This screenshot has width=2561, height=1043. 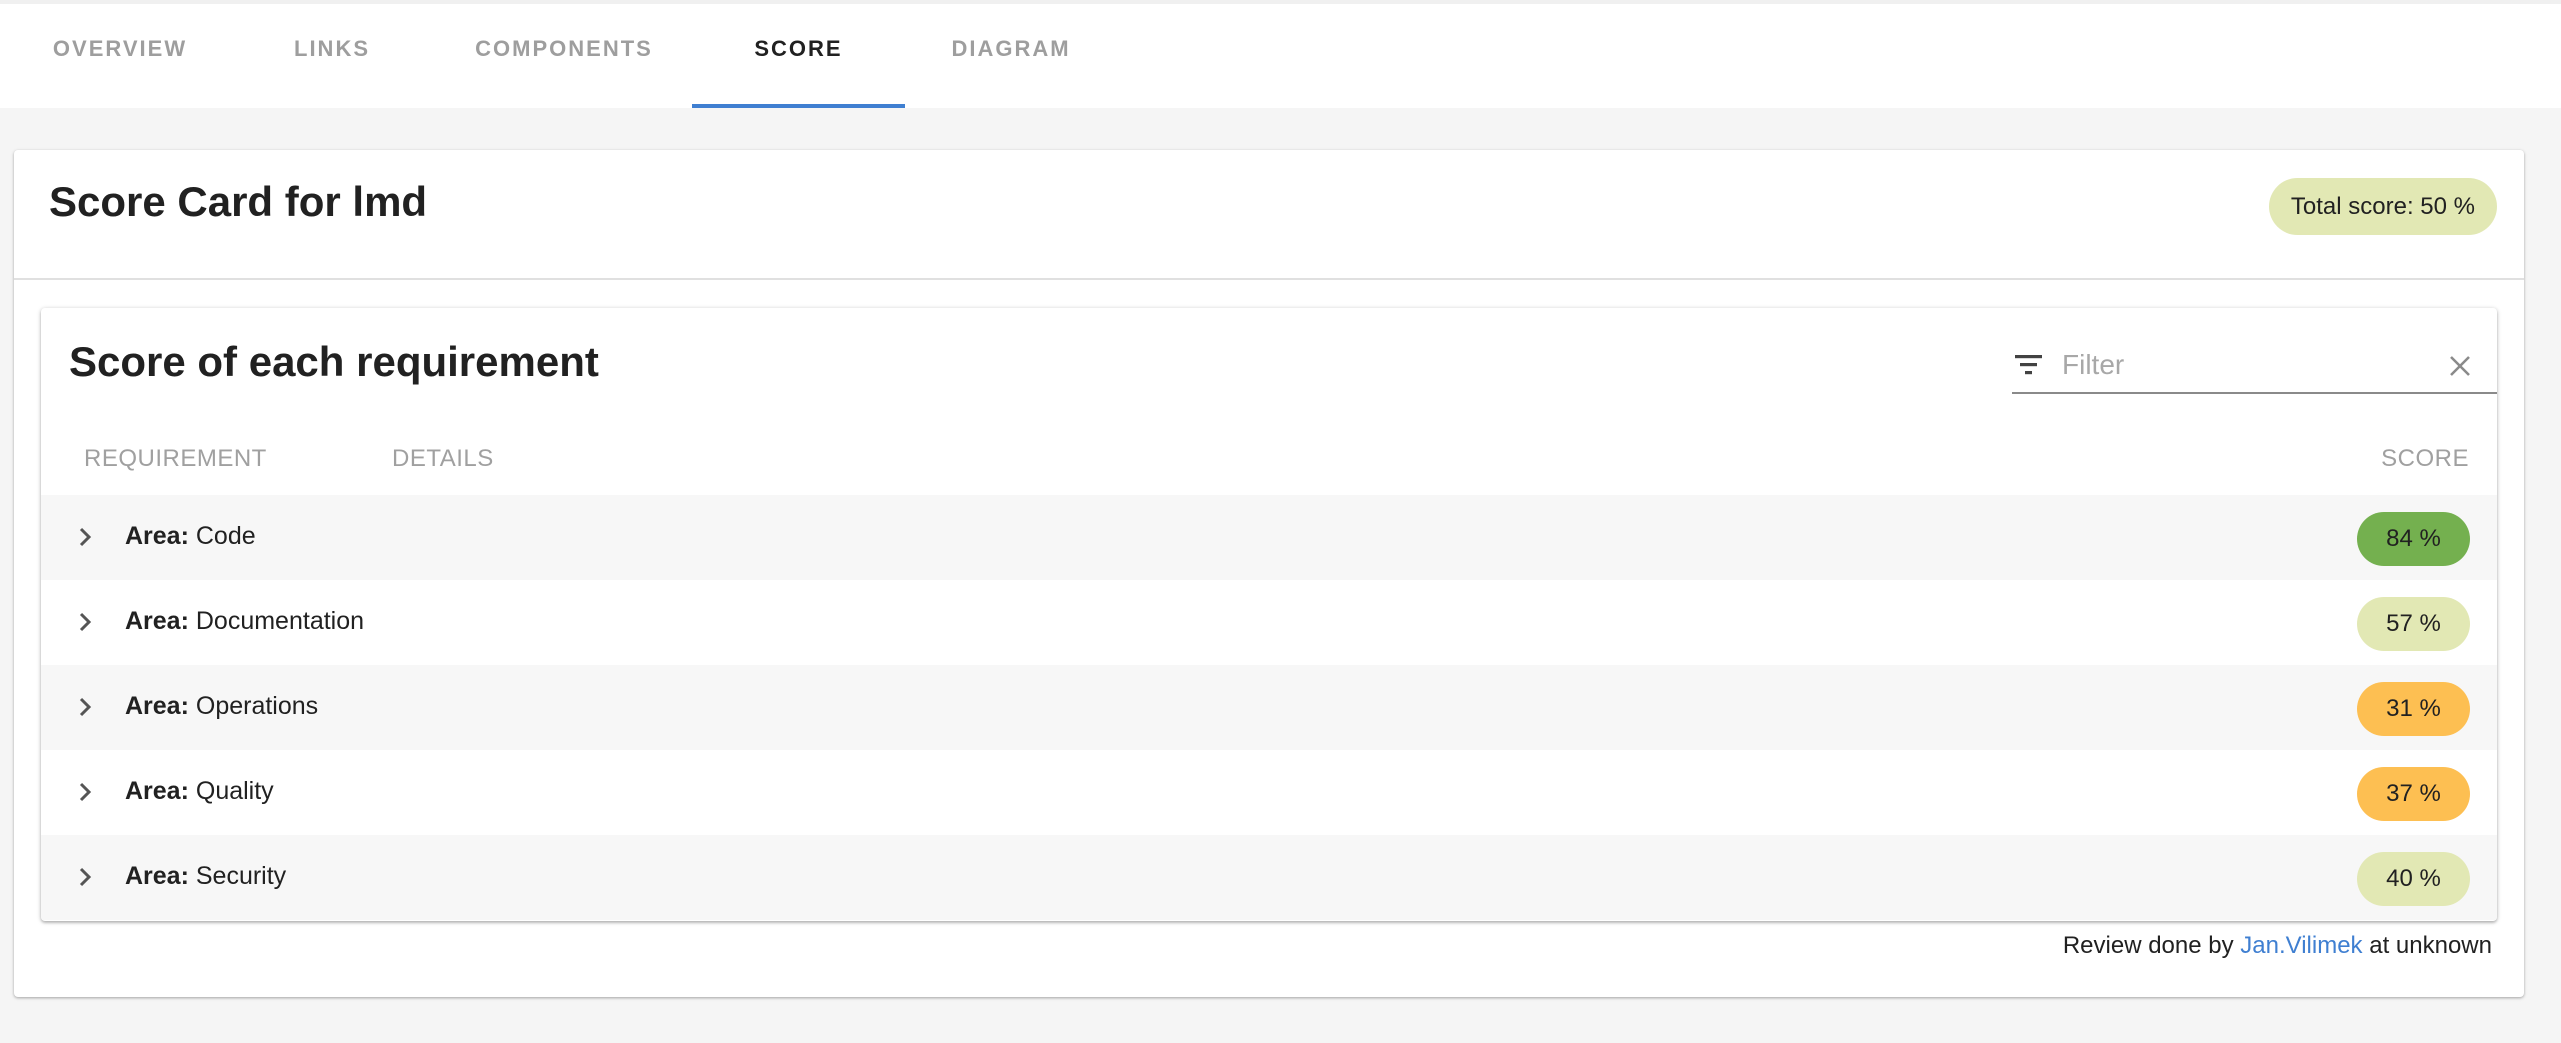 I want to click on row-name: Code, so click(x=225, y=536).